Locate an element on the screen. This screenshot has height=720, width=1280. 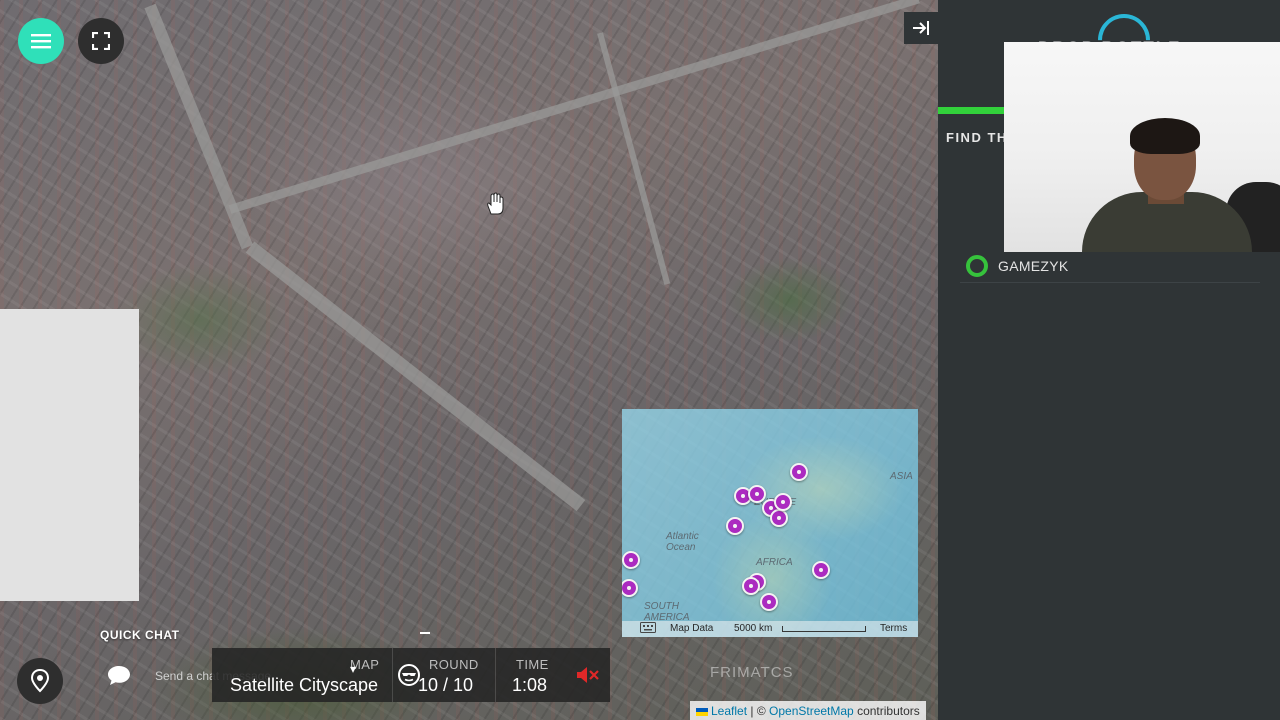
hand-cursor-icon is located at coordinates (494, 204).